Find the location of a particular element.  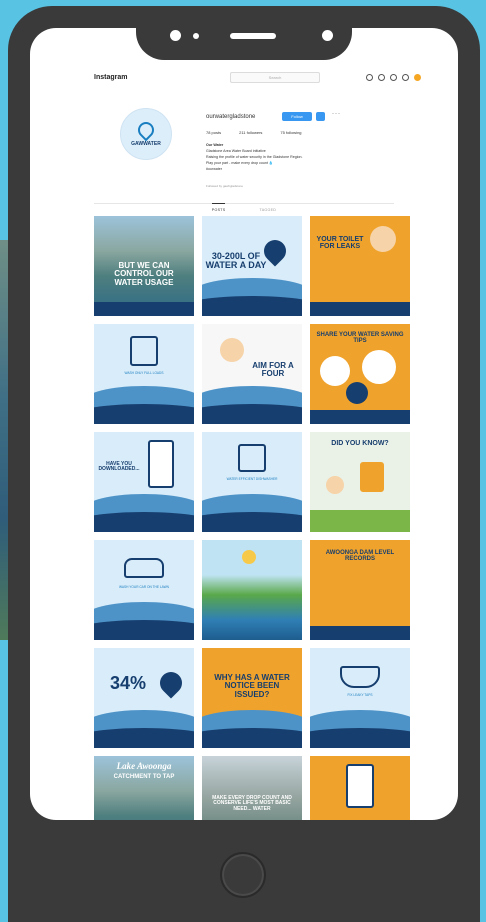

post-tile: WASH YOUR CAR ON THE LAWN is located at coordinates (144, 590).